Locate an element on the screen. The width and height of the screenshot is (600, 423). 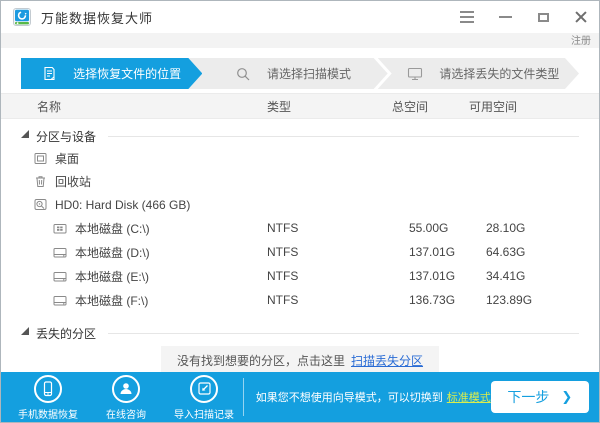
step-file-type: 请选择丢失的文件类型 is located at coordinates (478, 73).